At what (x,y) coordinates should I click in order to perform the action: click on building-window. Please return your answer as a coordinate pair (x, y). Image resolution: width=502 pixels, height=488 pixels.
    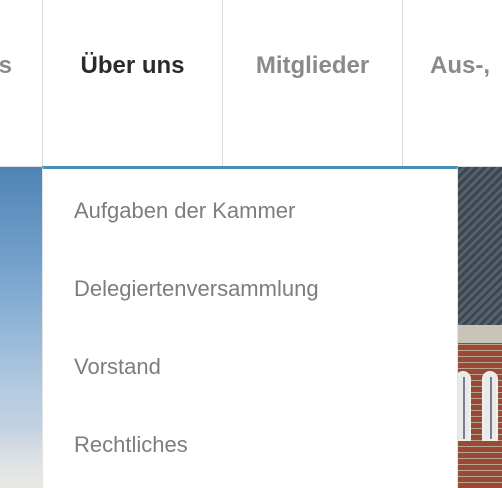
    Looking at the image, I should click on (490, 406).